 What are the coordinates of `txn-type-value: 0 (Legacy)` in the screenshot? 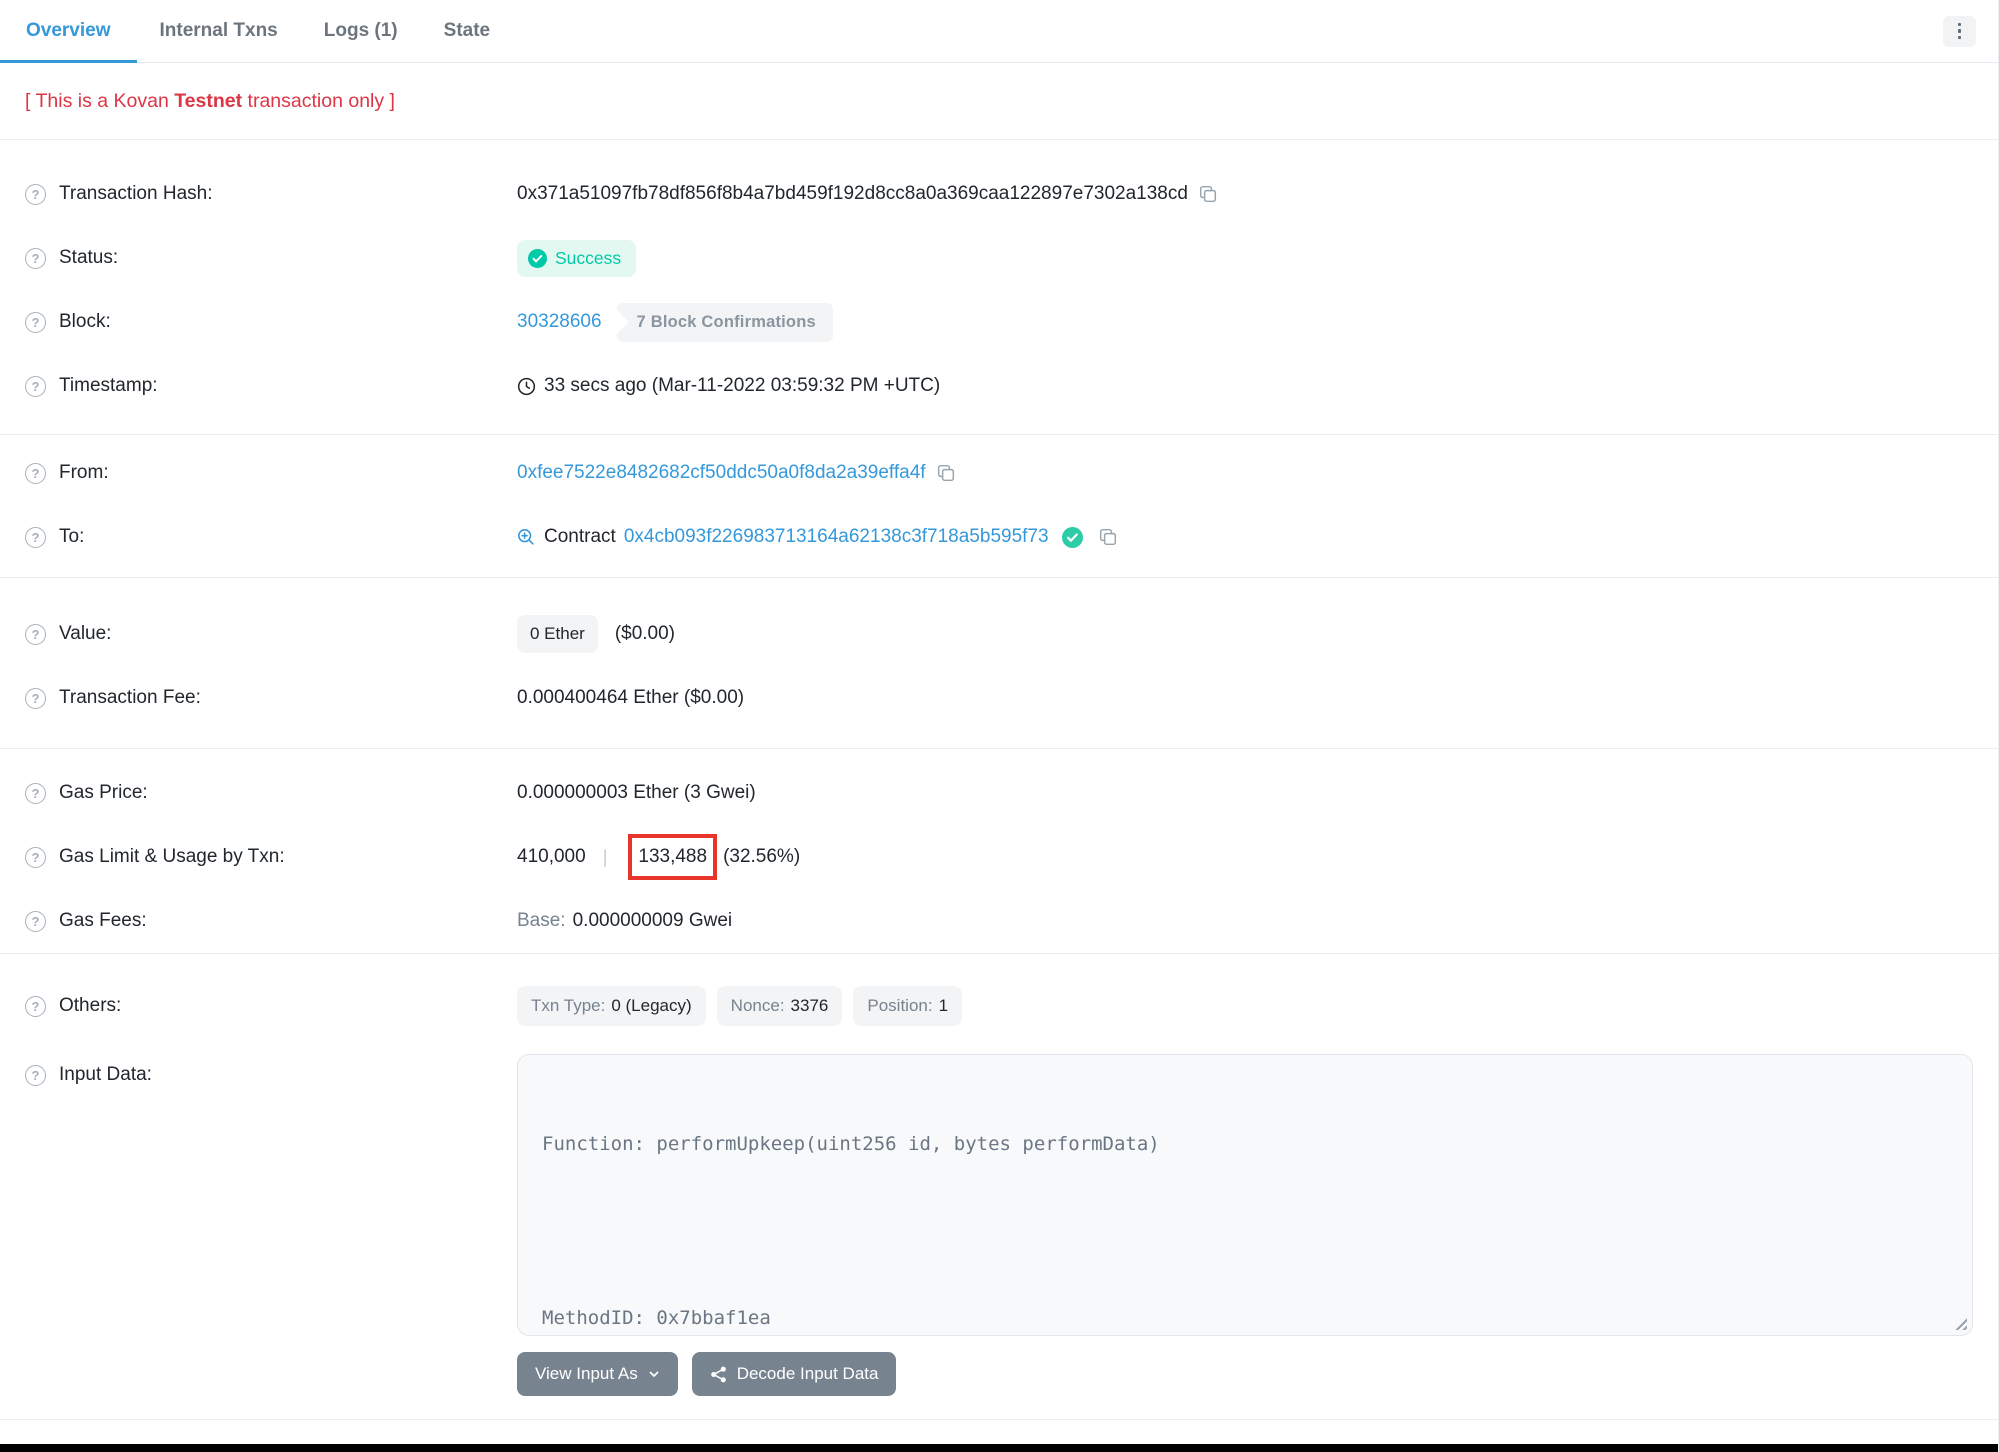 It's located at (651, 1005).